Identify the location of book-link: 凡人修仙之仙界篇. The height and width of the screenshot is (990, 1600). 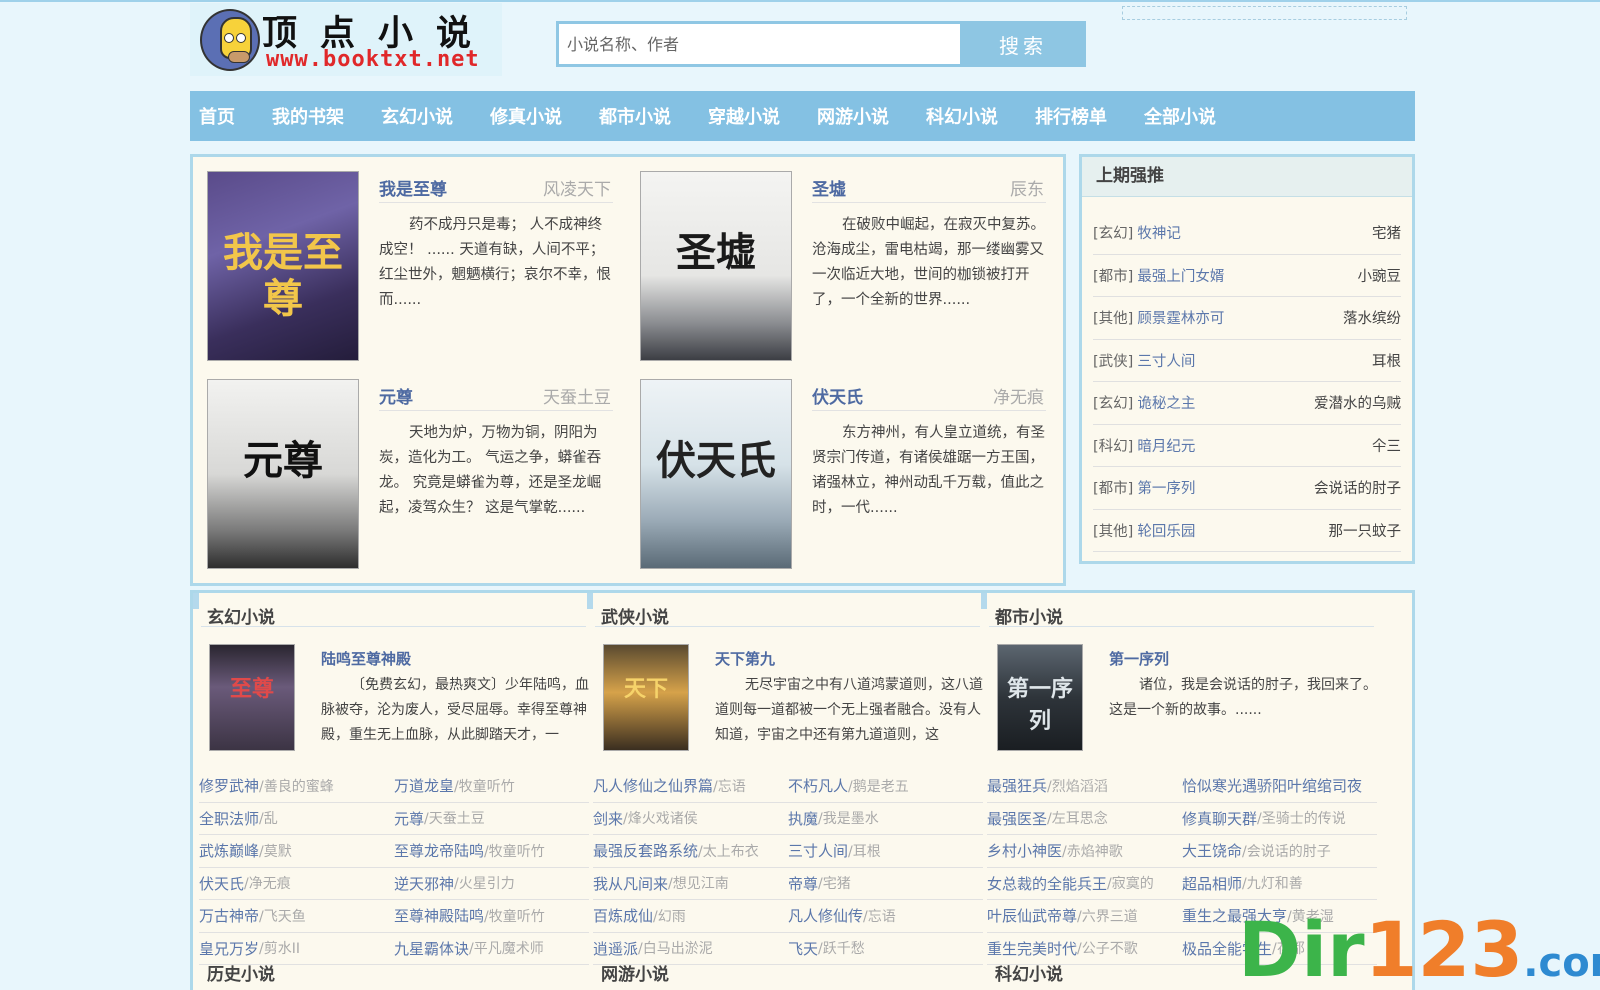
(653, 785).